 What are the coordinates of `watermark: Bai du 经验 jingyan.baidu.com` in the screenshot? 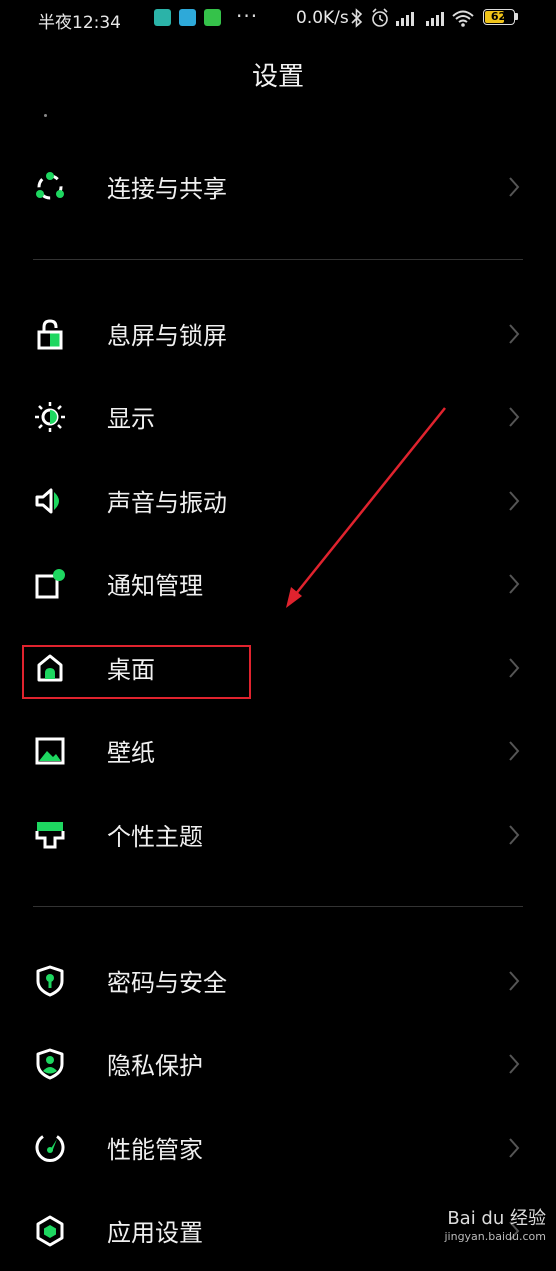 It's located at (495, 1228).